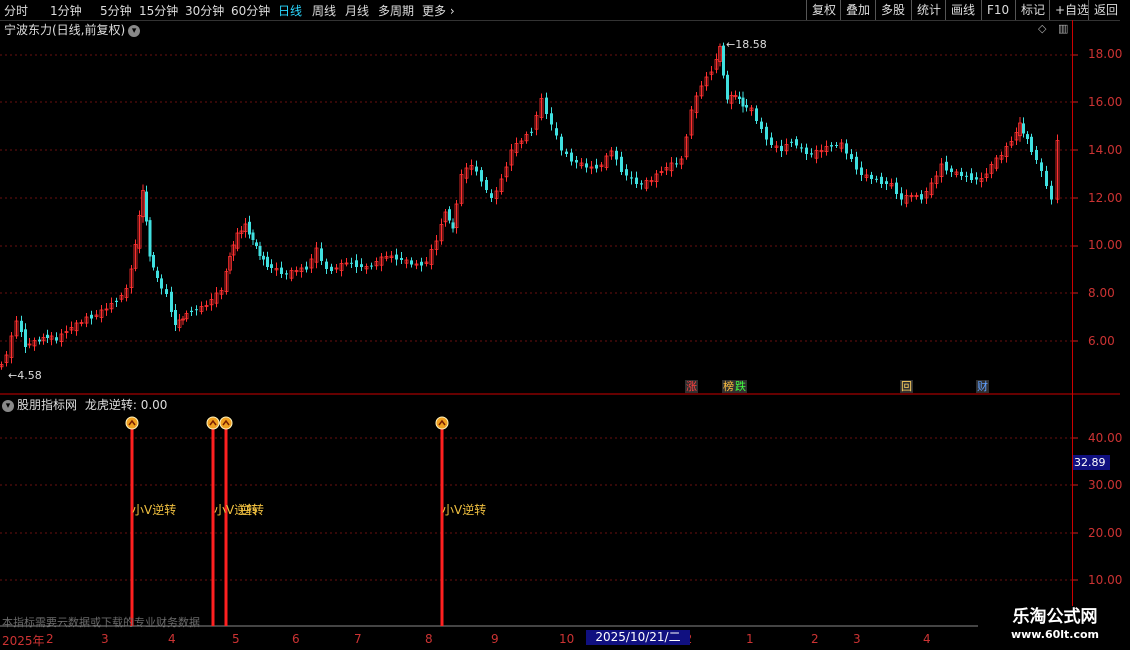 Image resolution: width=1130 pixels, height=650 pixels. I want to click on price-tick: 10.00, so click(1105, 245).